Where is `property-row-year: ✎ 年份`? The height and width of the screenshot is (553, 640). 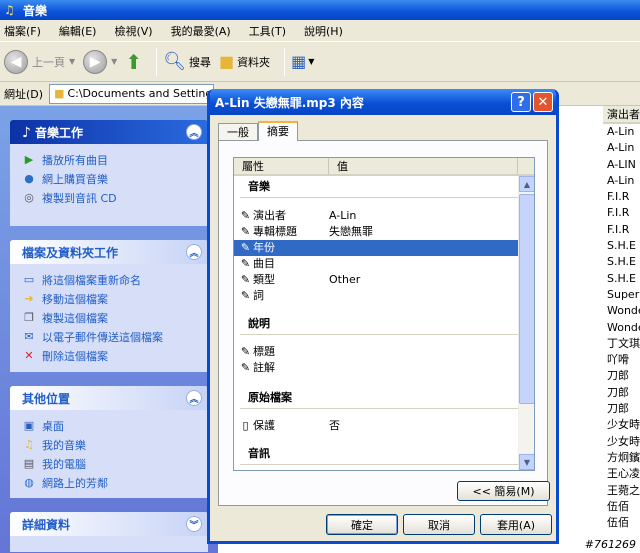 property-row-year: ✎ 年份 is located at coordinates (376, 248).